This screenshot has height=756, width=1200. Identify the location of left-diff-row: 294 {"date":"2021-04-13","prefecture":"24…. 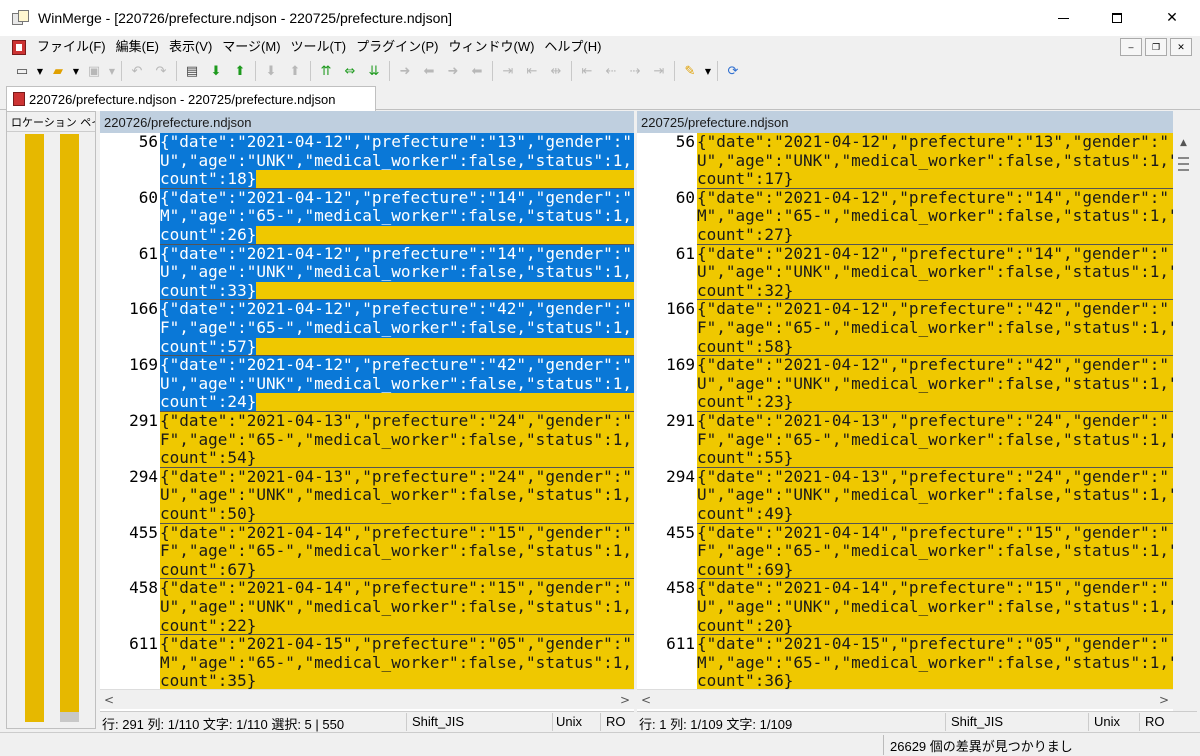
(367, 495).